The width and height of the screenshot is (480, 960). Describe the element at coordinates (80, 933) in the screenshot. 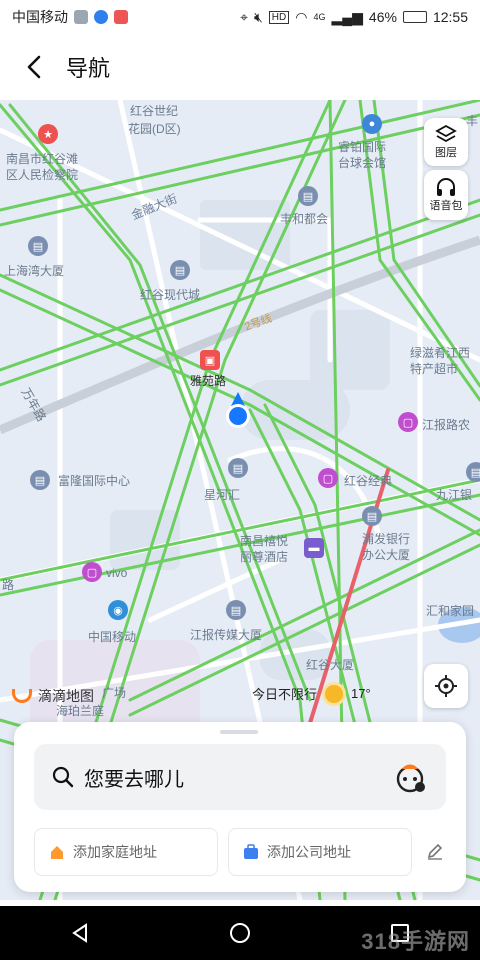

I see `back-triangle-icon` at that location.